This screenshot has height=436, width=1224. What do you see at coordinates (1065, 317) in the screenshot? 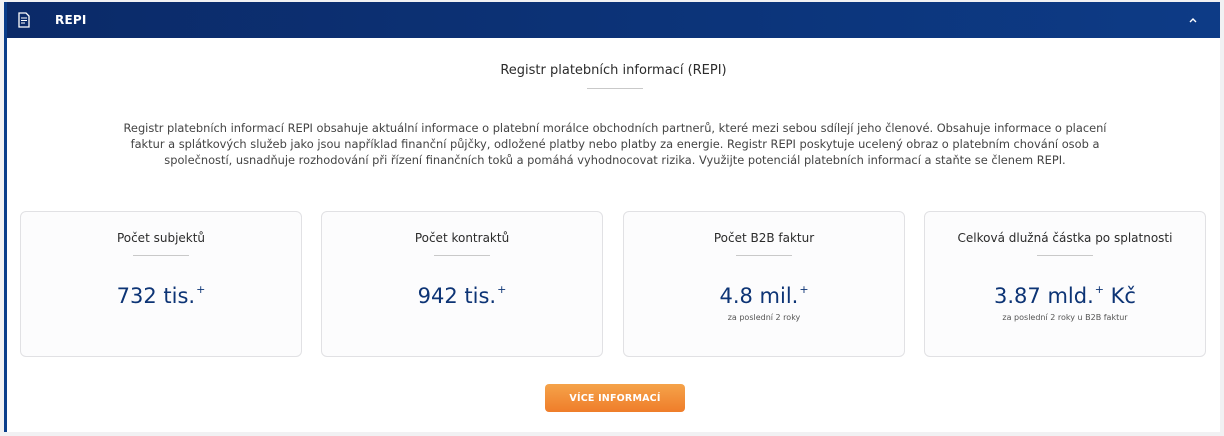
I see `stat-note: za poslední 2 roky u B2B faktur` at bounding box center [1065, 317].